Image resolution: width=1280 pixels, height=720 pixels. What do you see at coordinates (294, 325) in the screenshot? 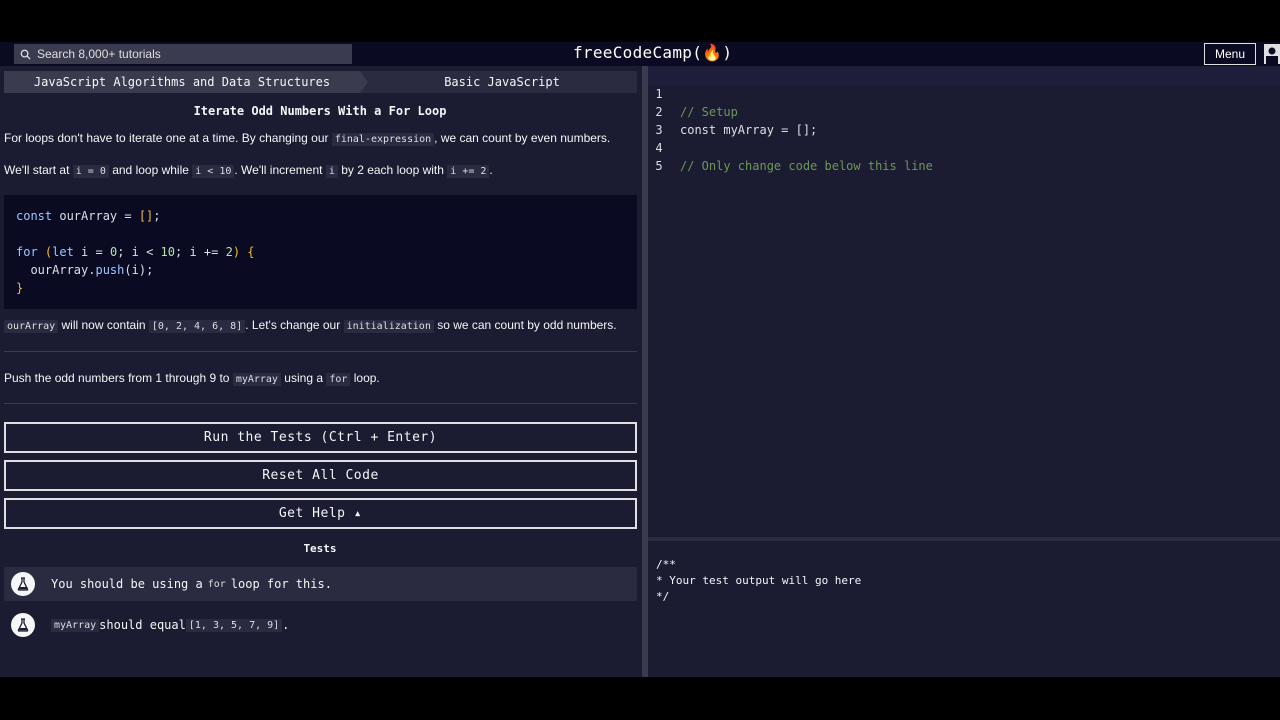
I see `text: . Let's change our` at bounding box center [294, 325].